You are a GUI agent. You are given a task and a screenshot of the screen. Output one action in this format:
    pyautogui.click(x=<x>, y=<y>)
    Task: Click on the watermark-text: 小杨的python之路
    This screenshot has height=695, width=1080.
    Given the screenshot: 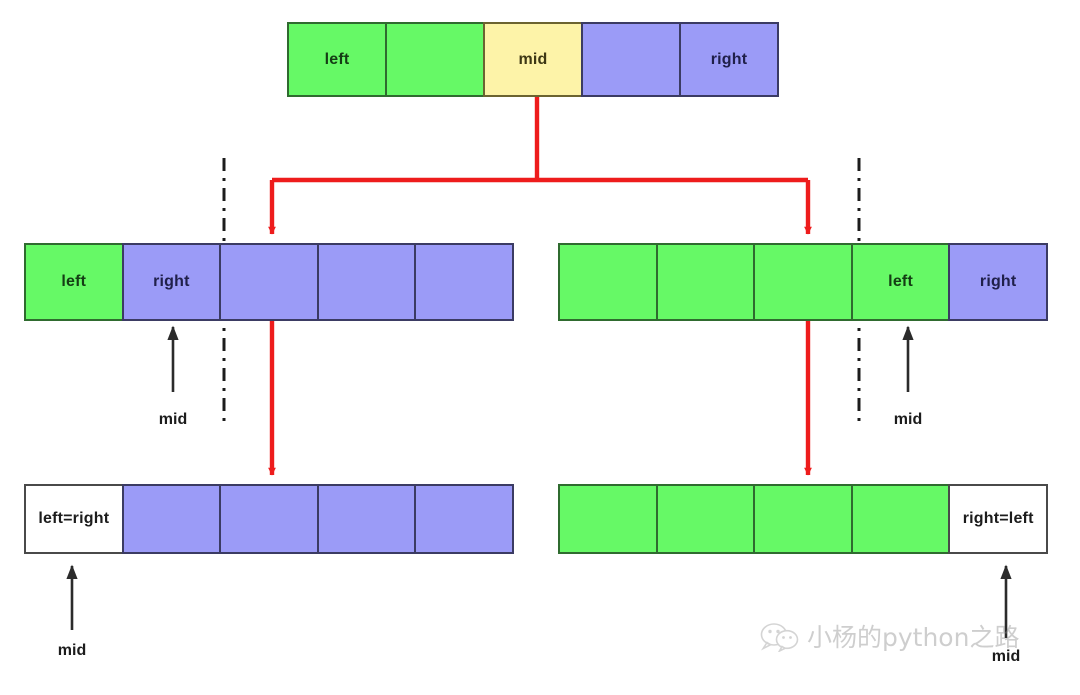 What is the action you would take?
    pyautogui.click(x=913, y=637)
    